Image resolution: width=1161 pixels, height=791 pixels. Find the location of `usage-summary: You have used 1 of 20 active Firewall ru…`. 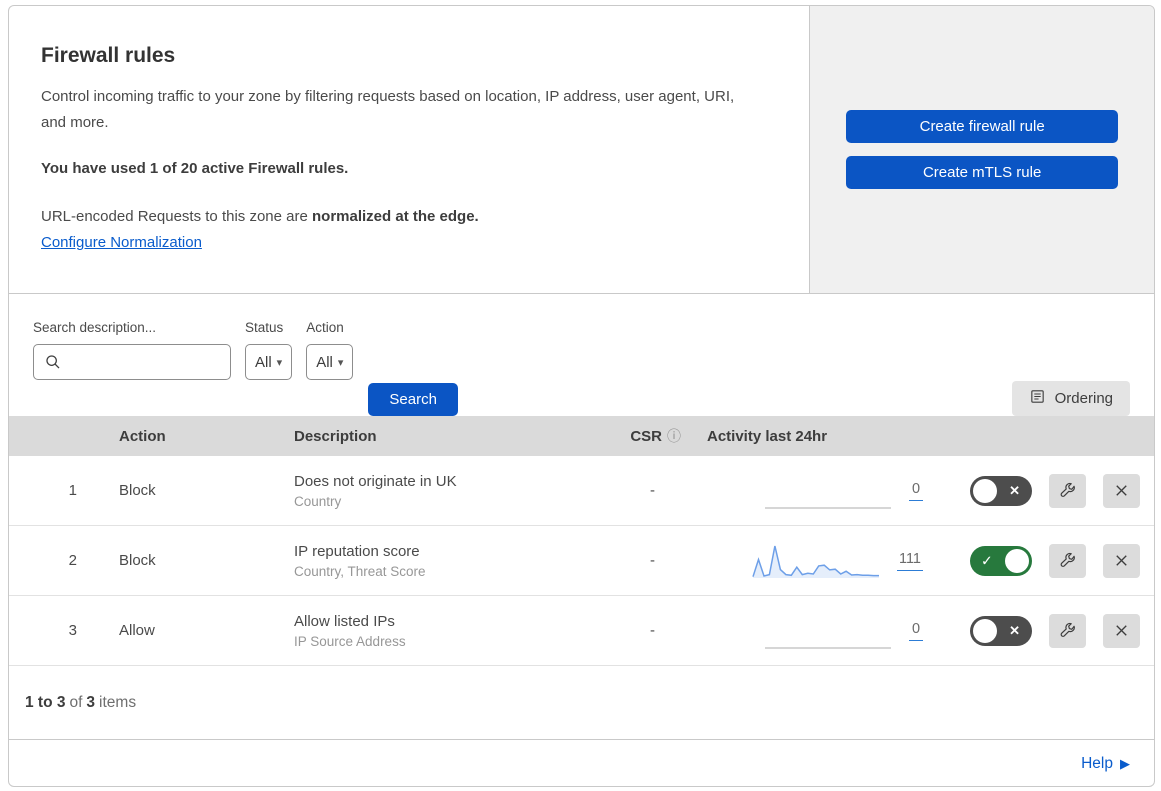

usage-summary: You have used 1 of 20 active Firewall ru… is located at coordinates (195, 168).